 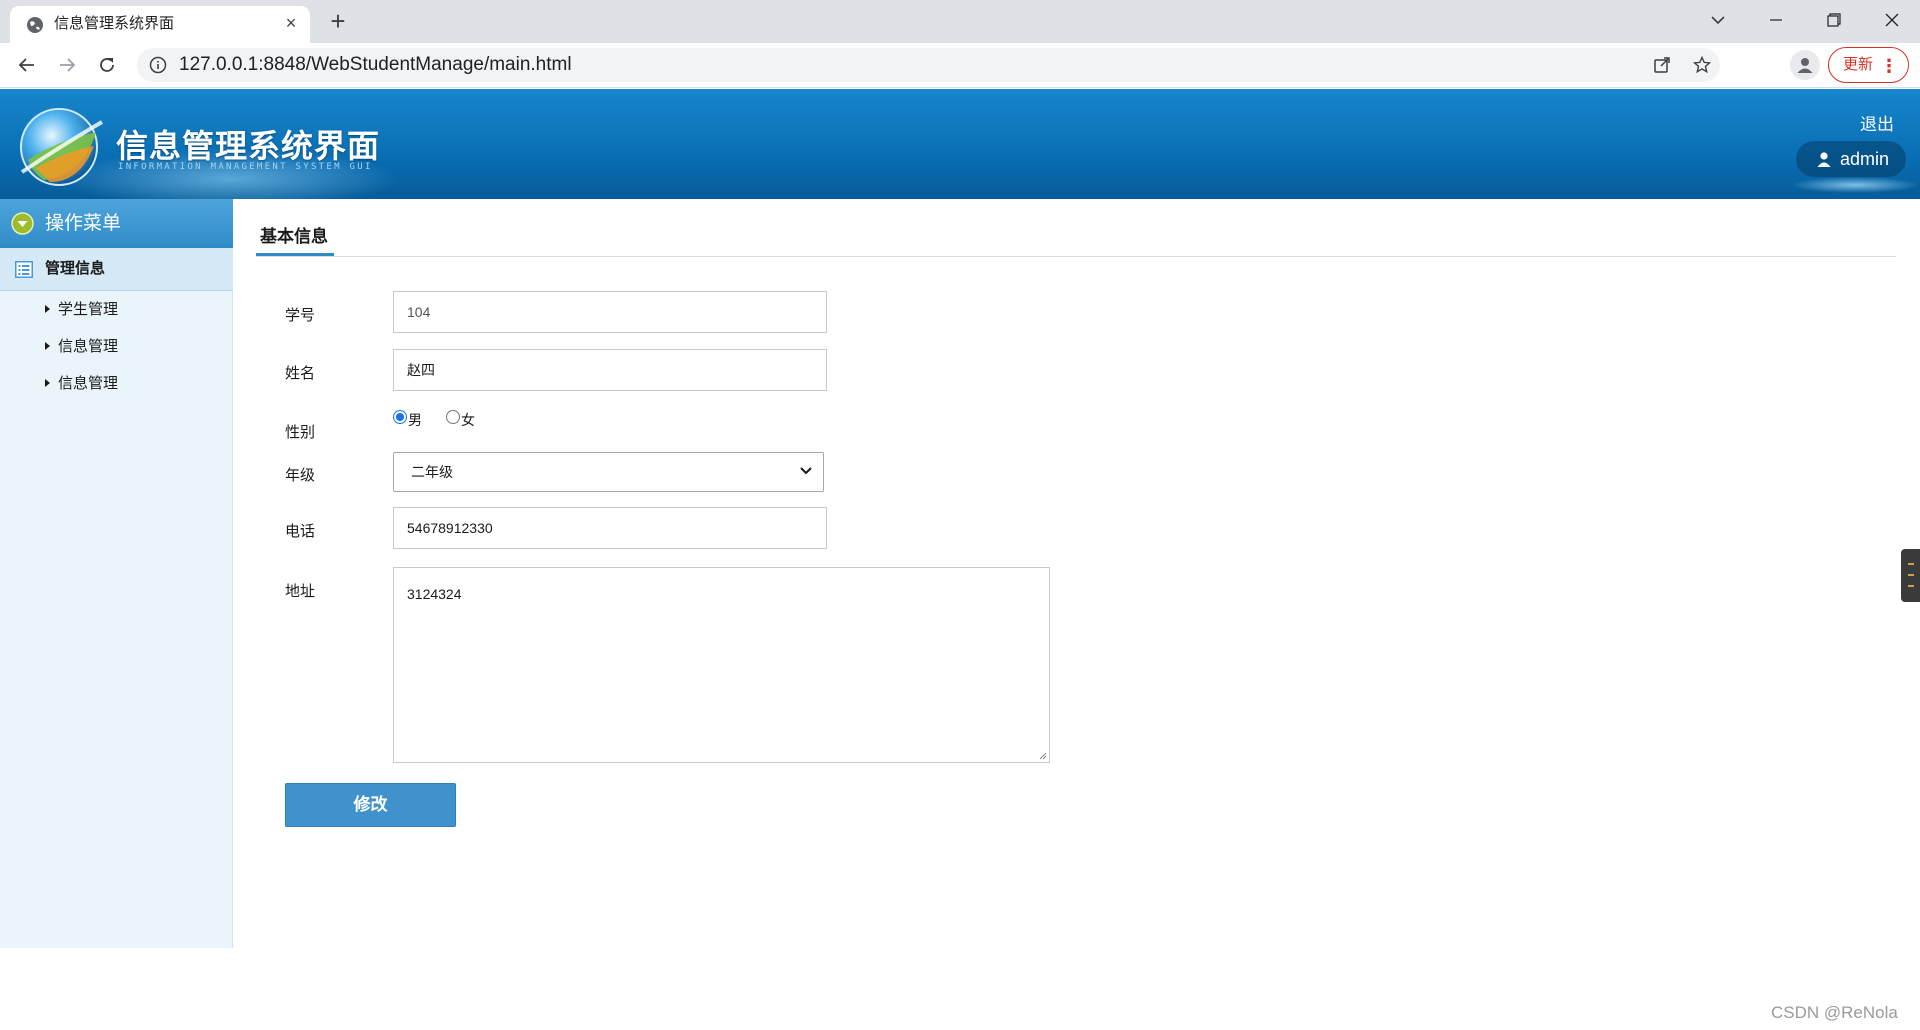 I want to click on sidebar-header: 操作菜单, so click(x=116, y=223).